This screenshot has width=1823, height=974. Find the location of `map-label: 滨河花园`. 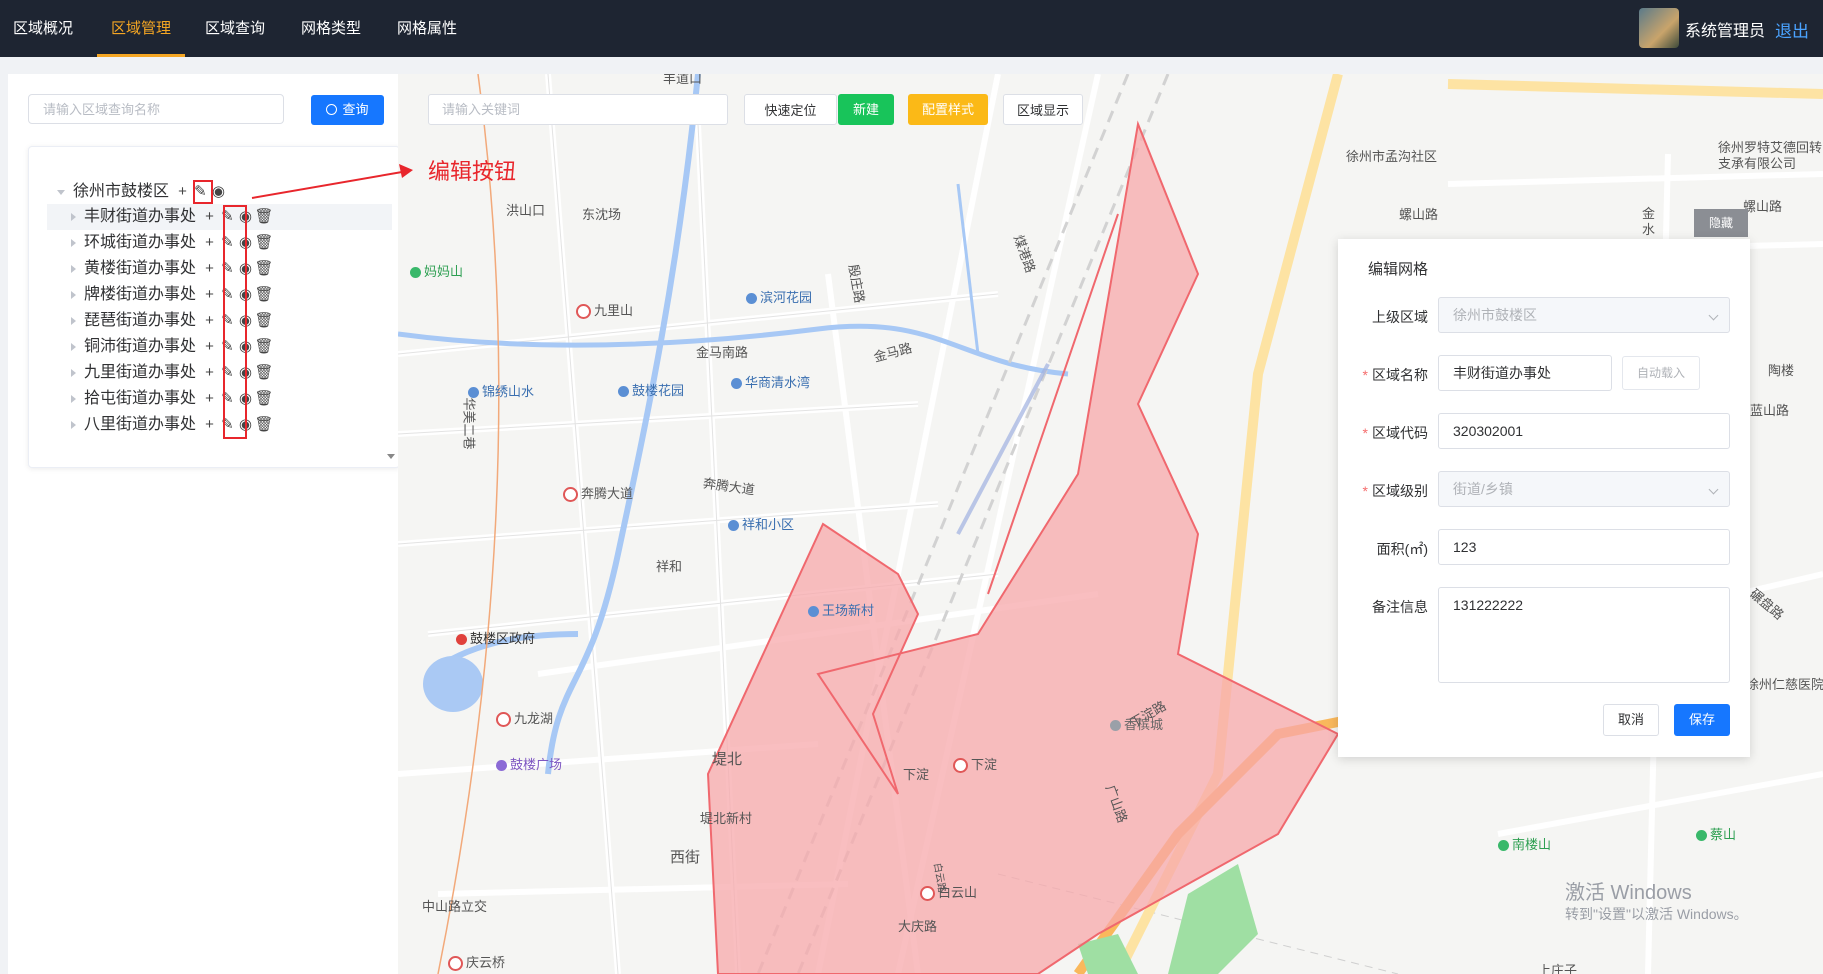

map-label: 滨河花园 is located at coordinates (779, 296).